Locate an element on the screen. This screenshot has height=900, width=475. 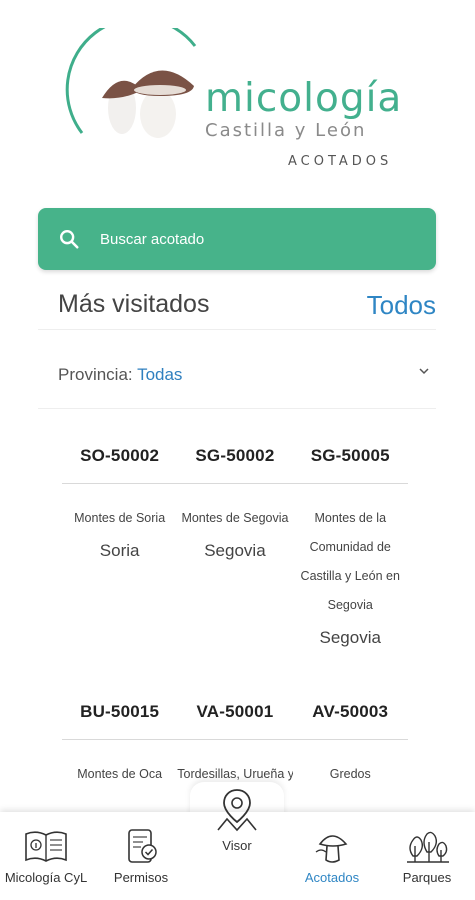
nav-parques: Parques is located at coordinates (427, 855).